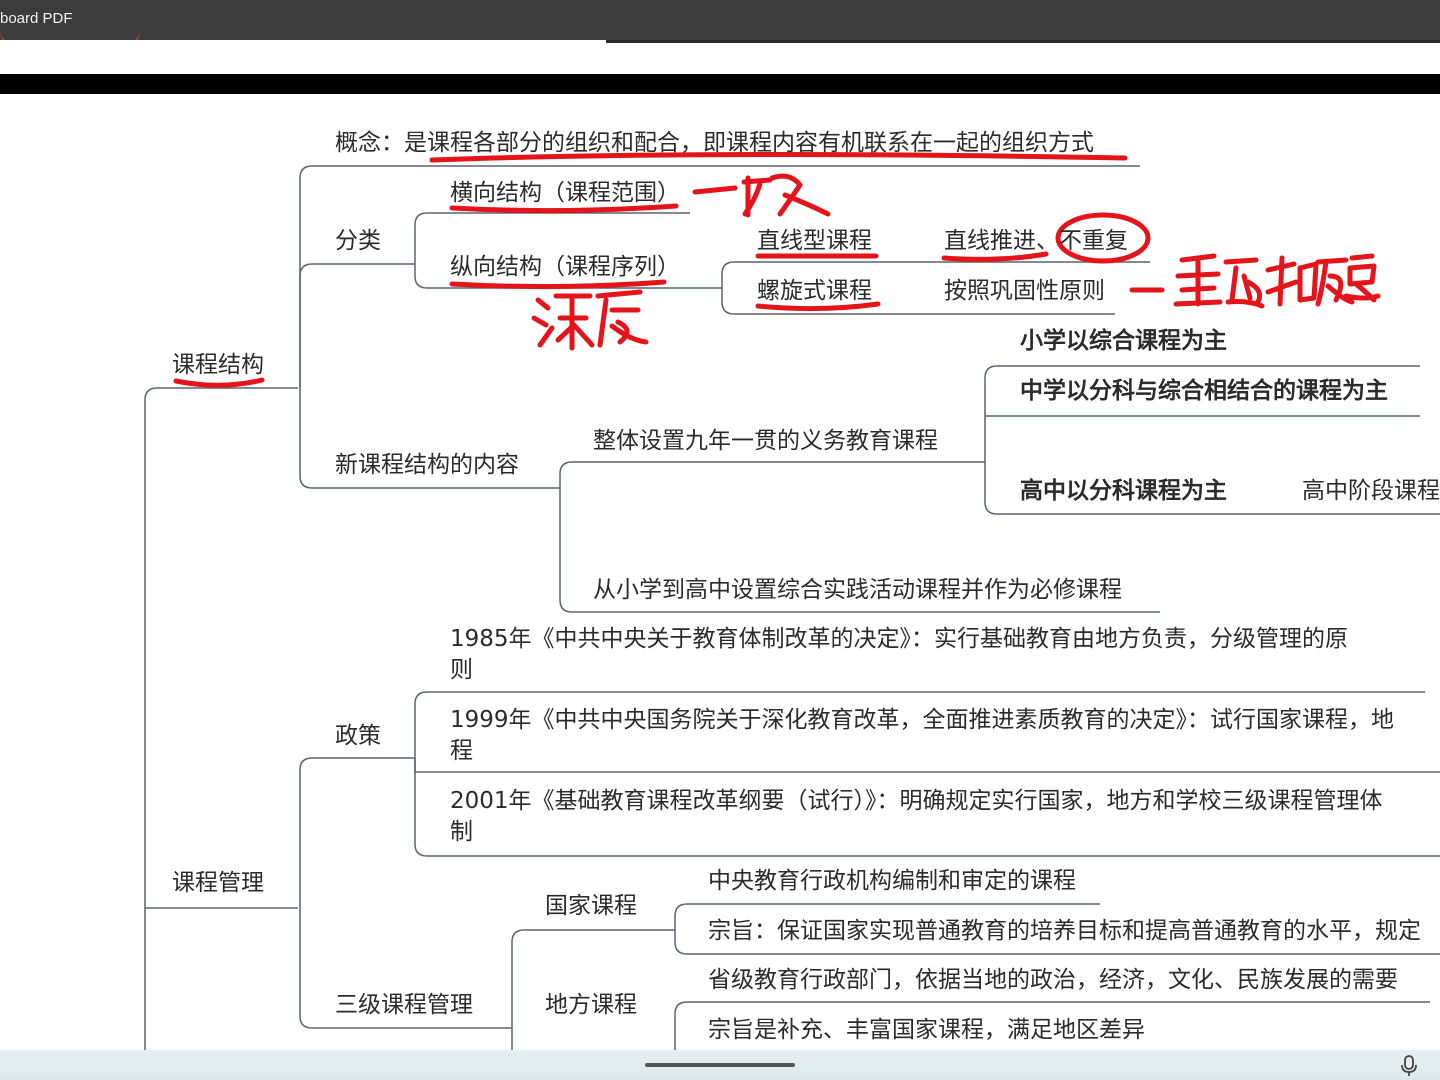  What do you see at coordinates (565, 267) in the screenshot?
I see `vertical-structure-node: 纵向结构（课程序列）` at bounding box center [565, 267].